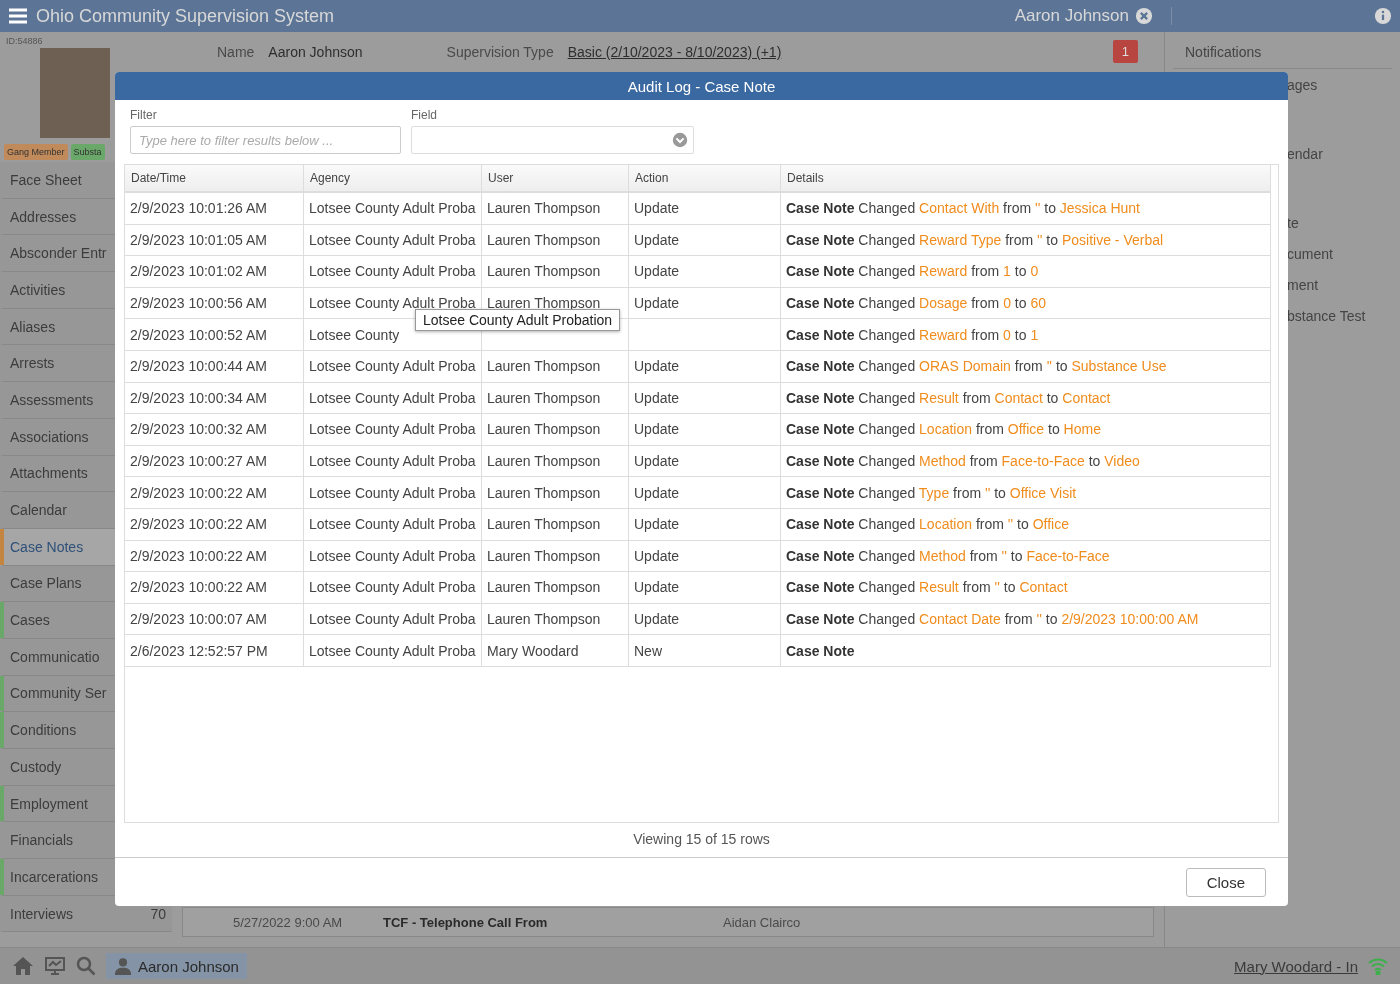 The width and height of the screenshot is (1400, 984). What do you see at coordinates (54, 876) in the screenshot?
I see `sidebar-label: Incarcerations` at bounding box center [54, 876].